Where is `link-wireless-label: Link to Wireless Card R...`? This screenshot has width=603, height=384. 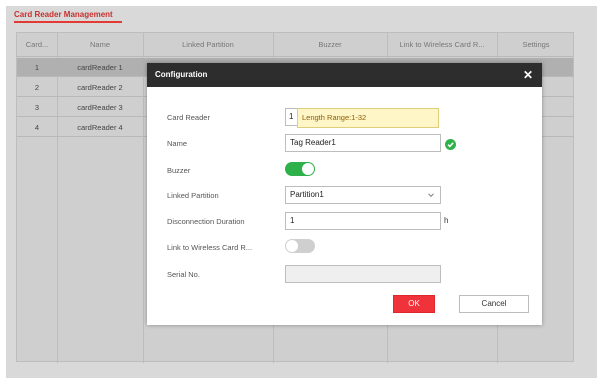 link-wireless-label: Link to Wireless Card R... is located at coordinates (210, 247).